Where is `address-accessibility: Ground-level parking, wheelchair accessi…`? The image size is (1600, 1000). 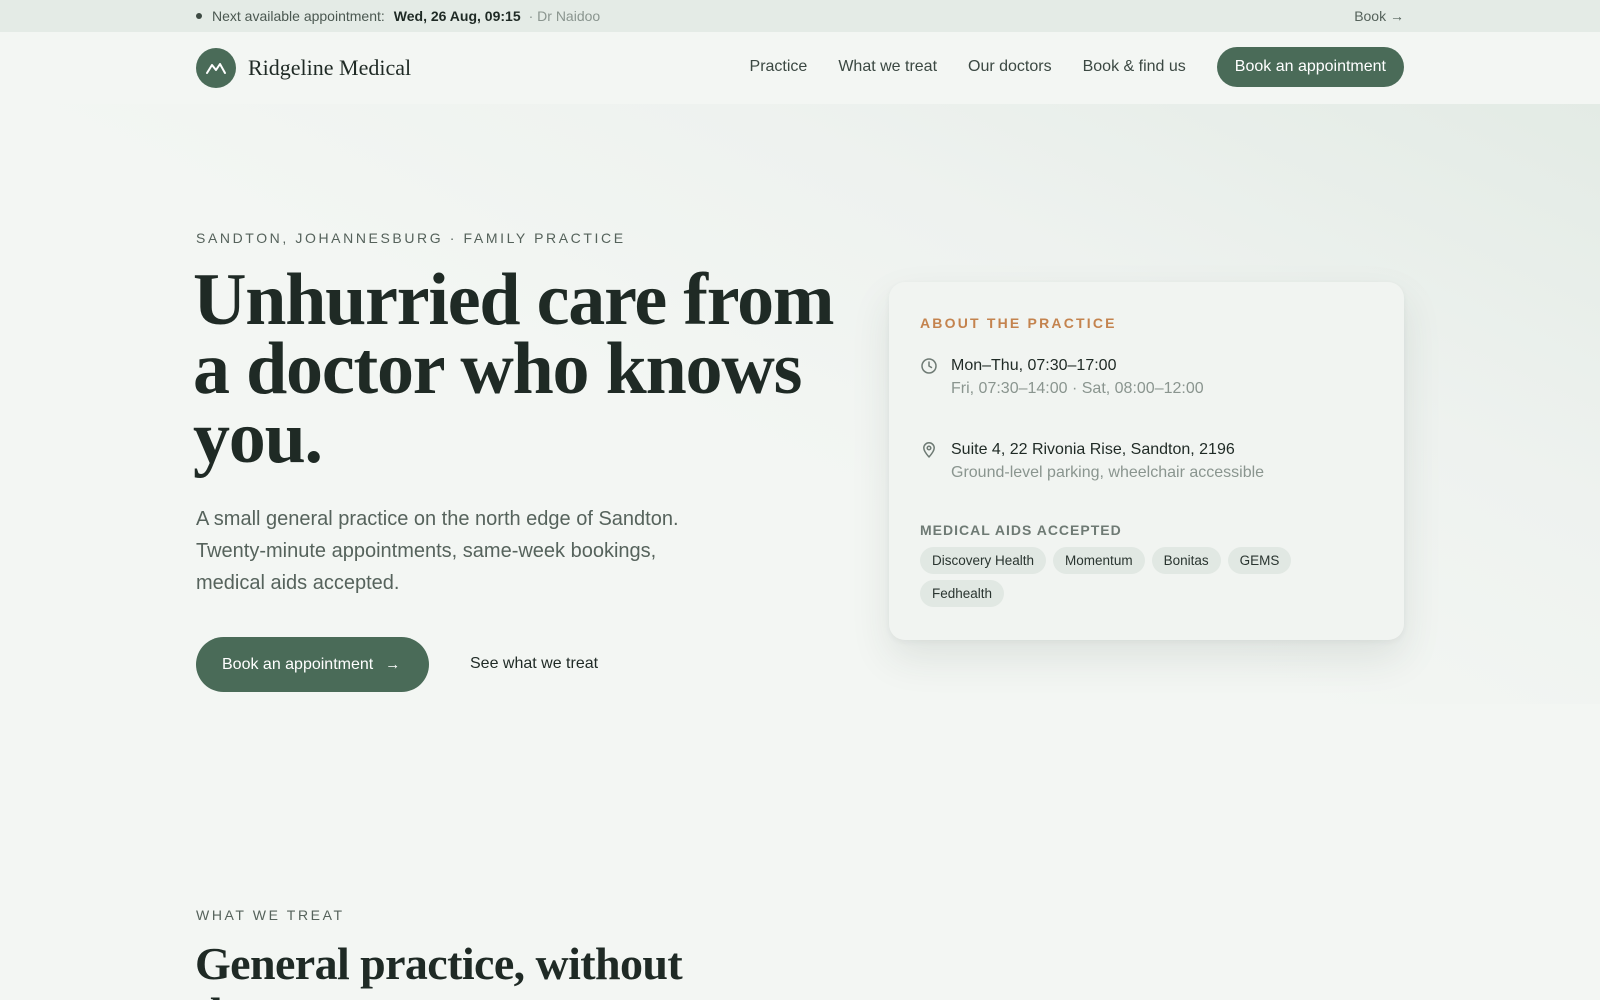 address-accessibility: Ground-level parking, wheelchair accessi… is located at coordinates (1108, 472).